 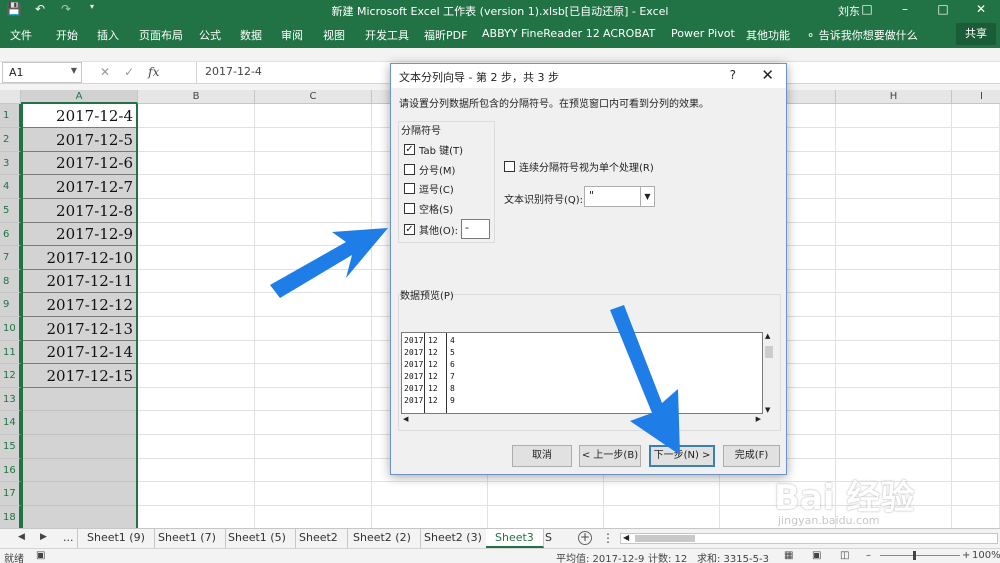 What do you see at coordinates (767, 336) in the screenshot?
I see `scroll-up-icon: ▲` at bounding box center [767, 336].